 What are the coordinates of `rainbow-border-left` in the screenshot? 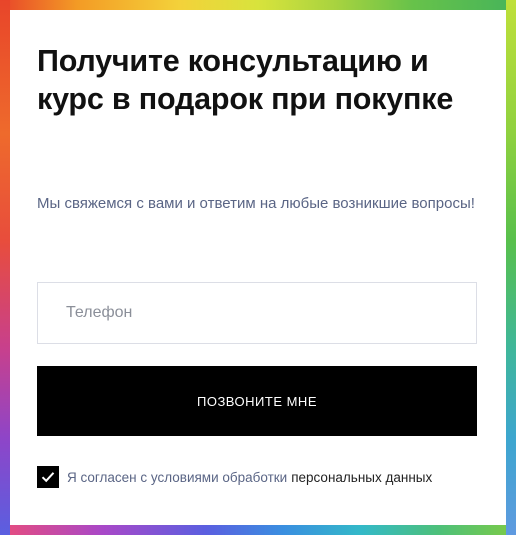 It's located at (5, 267).